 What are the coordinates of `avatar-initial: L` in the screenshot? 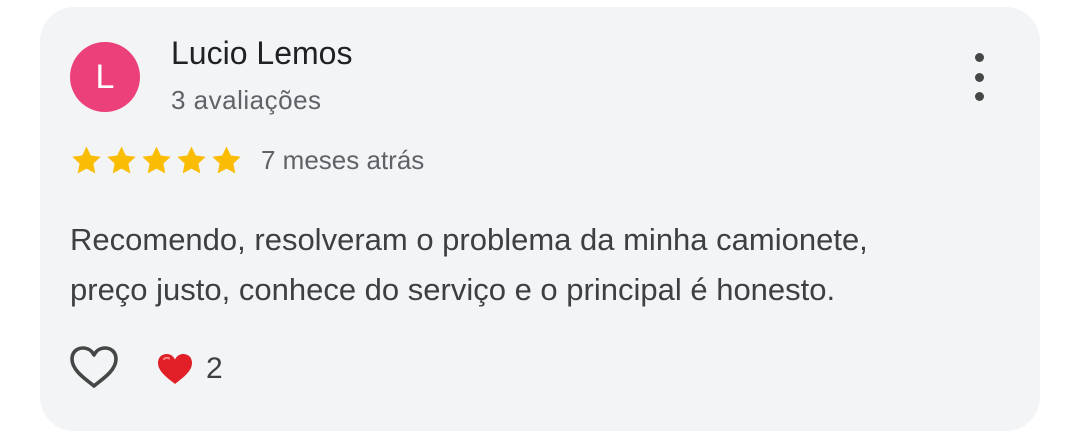 It's located at (105, 76).